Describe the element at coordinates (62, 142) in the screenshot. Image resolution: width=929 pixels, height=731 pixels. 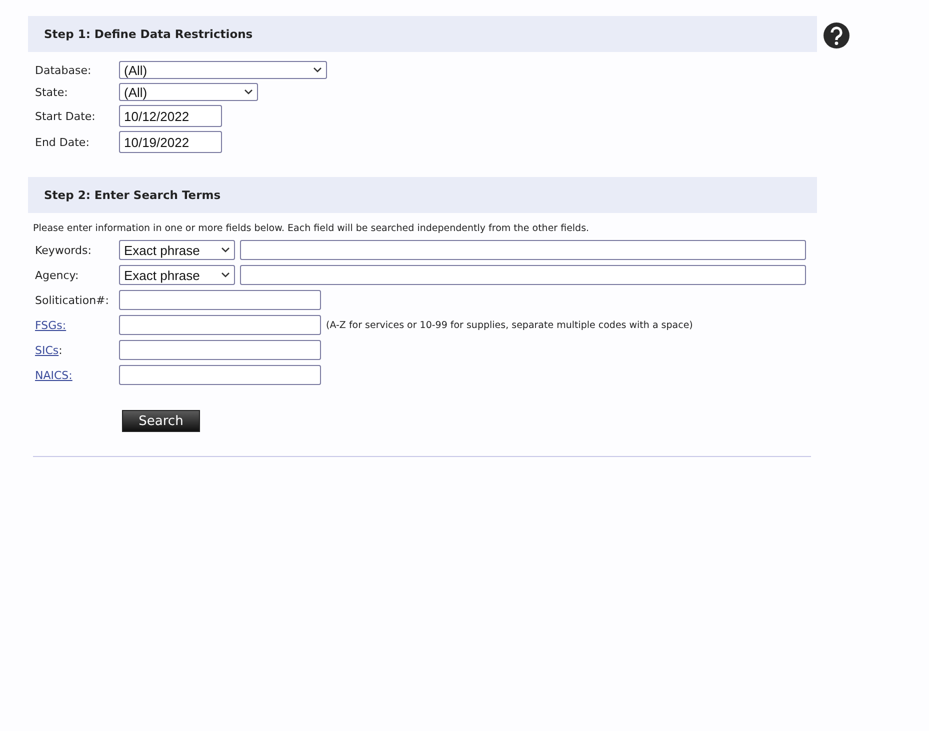
I see `field-label: End Date:` at that location.